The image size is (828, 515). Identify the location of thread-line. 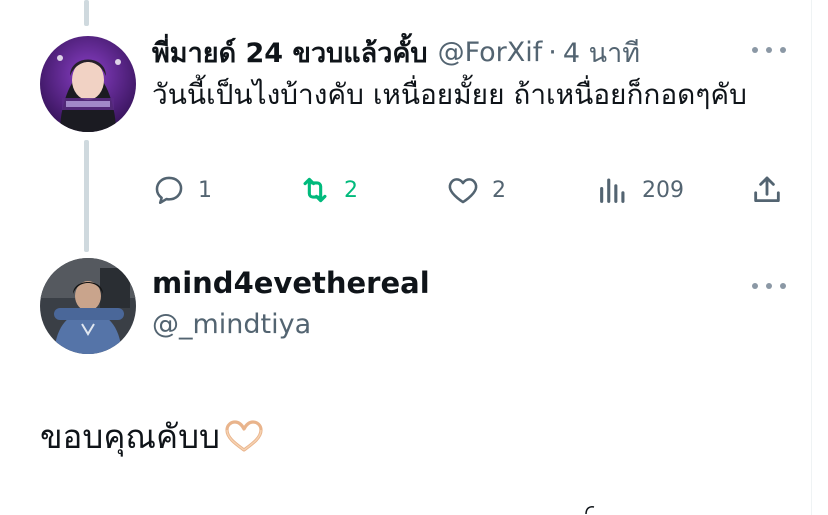
(86, 196).